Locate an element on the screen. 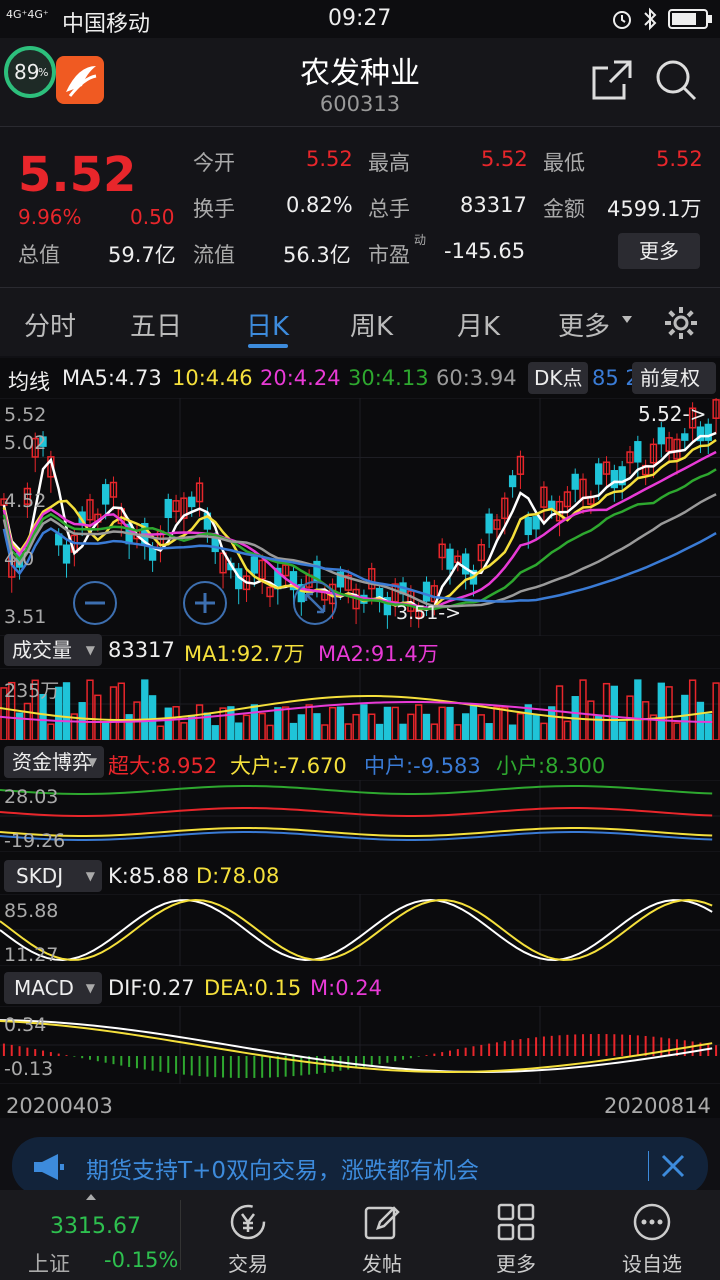 Image resolution: width=720 pixels, height=1280 pixels. index-value: 3315.67 is located at coordinates (95, 1226).